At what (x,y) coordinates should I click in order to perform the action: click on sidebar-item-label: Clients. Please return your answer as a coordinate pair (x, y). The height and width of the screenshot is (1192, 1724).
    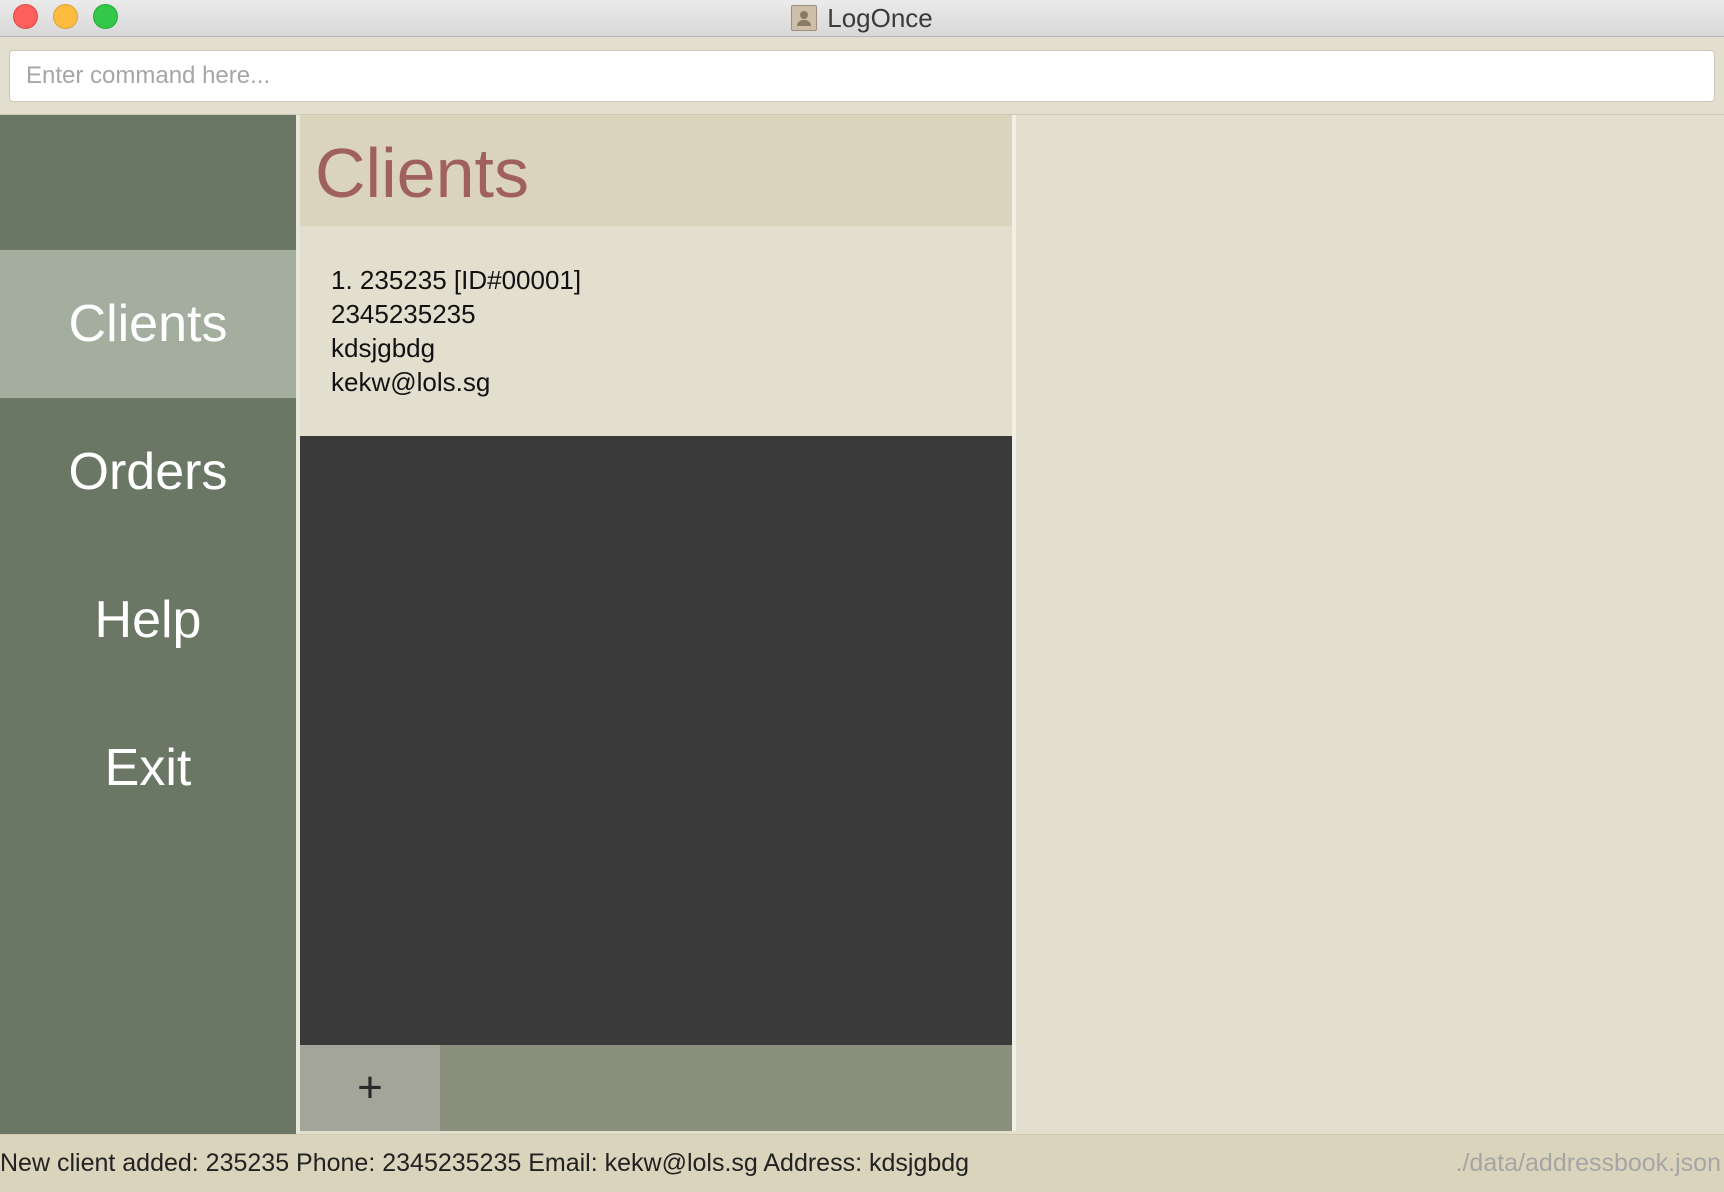
    Looking at the image, I should click on (148, 324).